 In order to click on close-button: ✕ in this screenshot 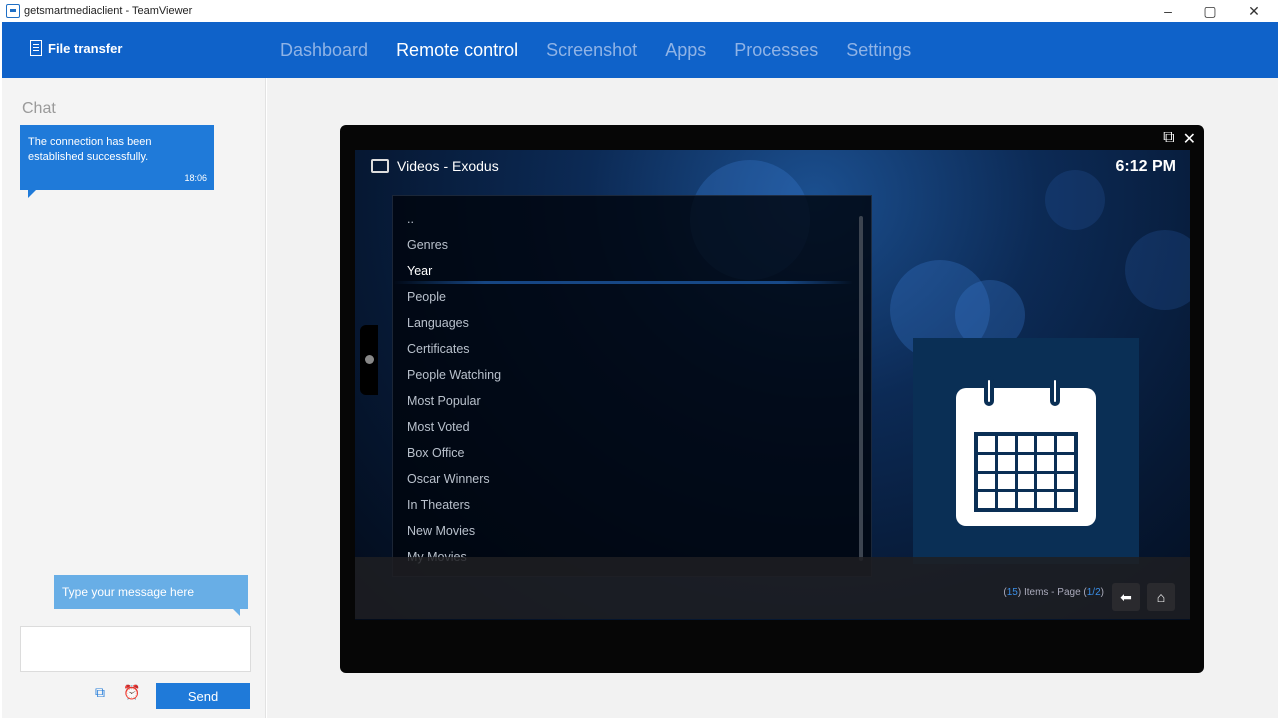, I will do `click(1254, 11)`.